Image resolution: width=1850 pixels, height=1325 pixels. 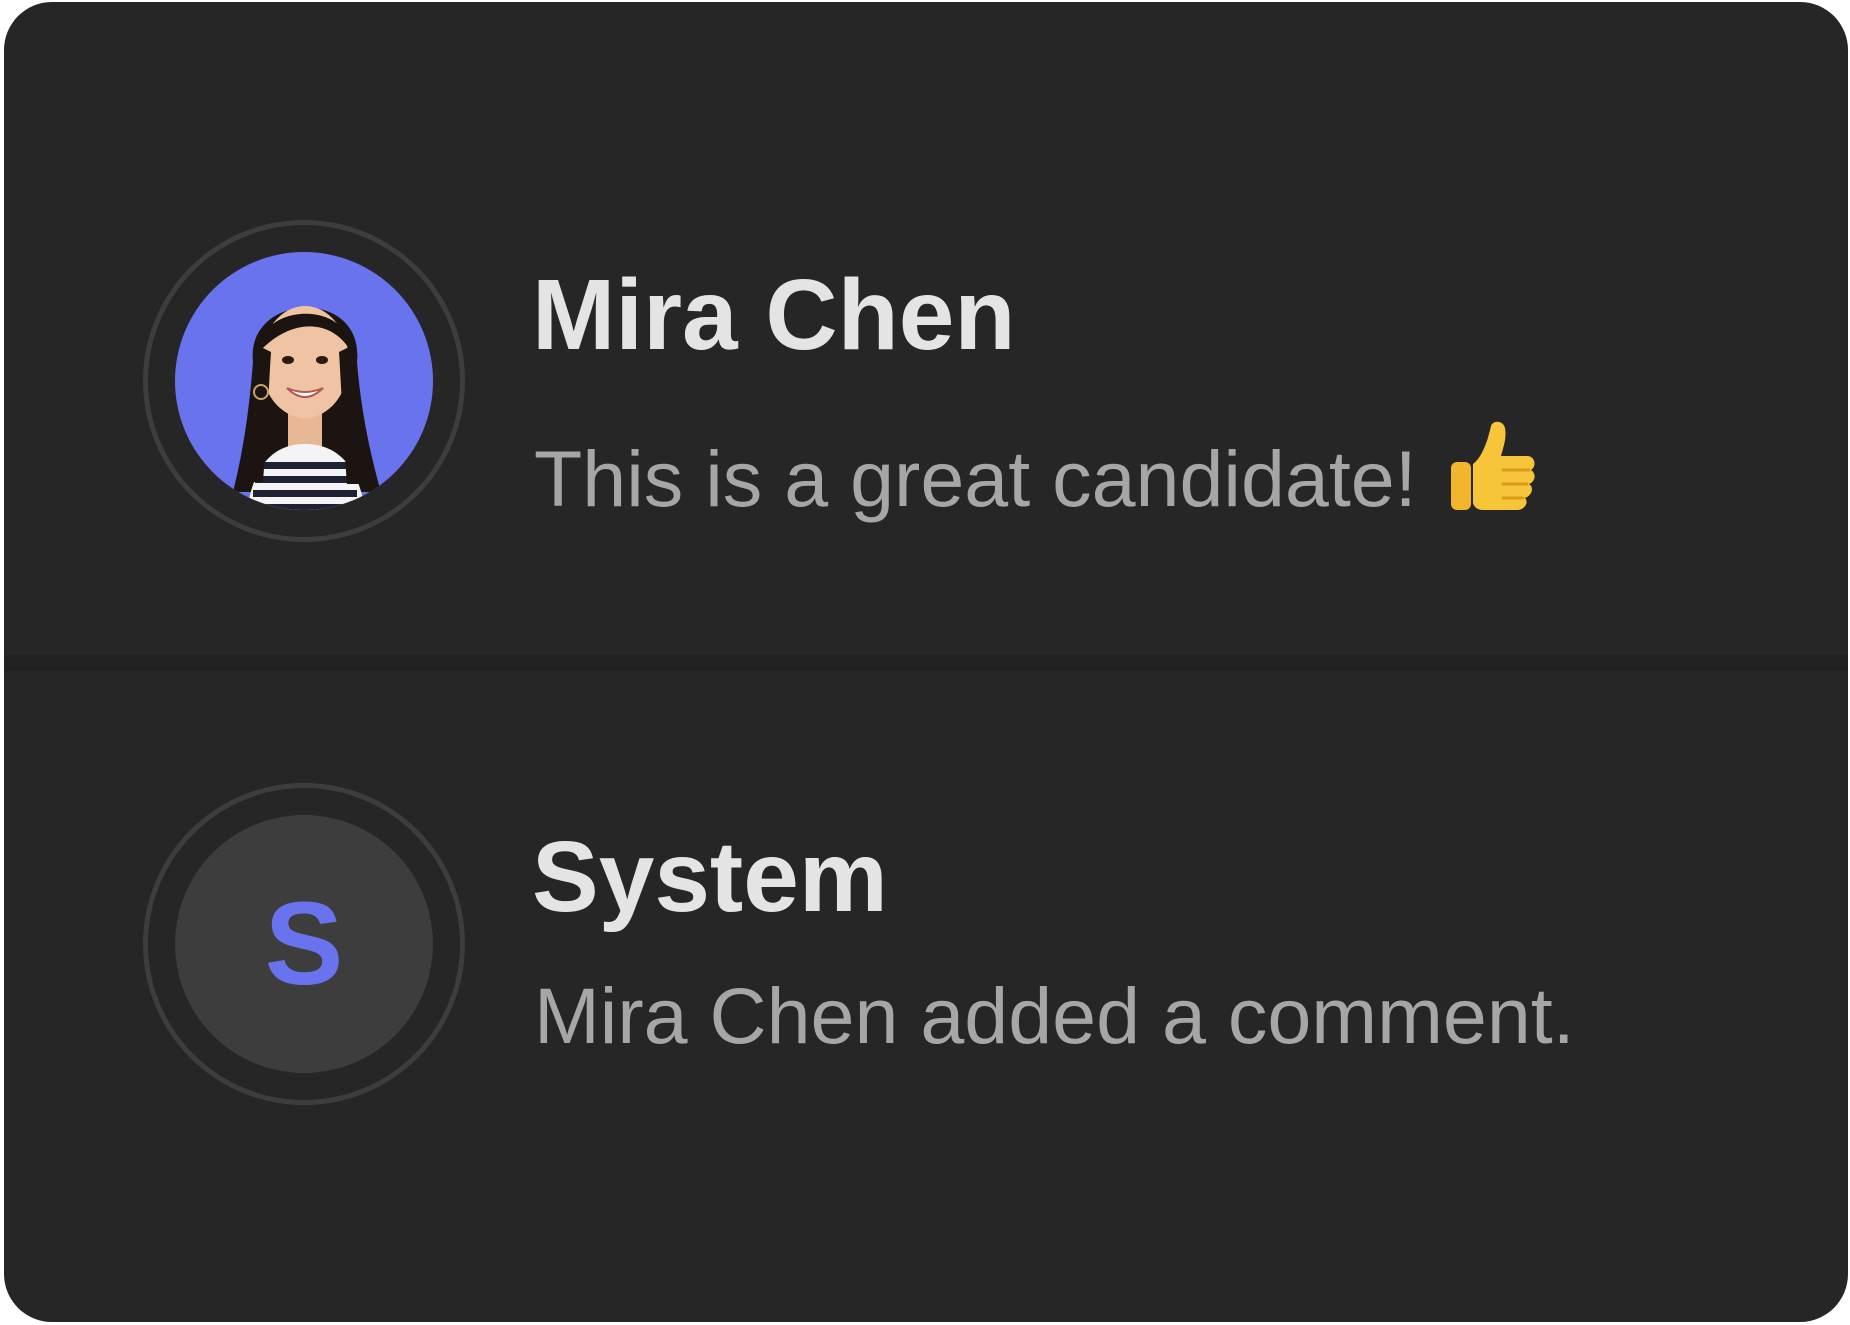 What do you see at coordinates (710, 877) in the screenshot?
I see `author-name: System` at bounding box center [710, 877].